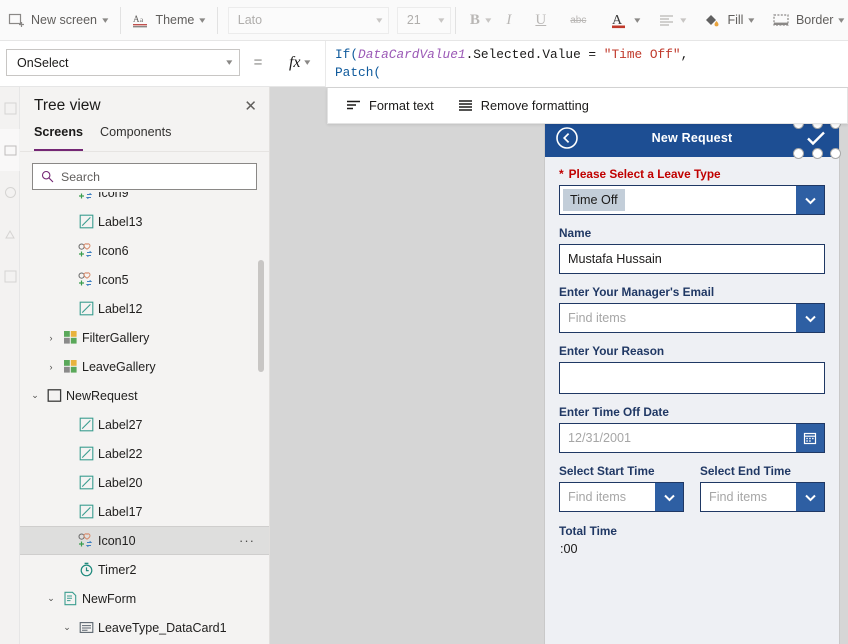  What do you see at coordinates (347, 54) in the screenshot?
I see `formula-token-if: If(` at bounding box center [347, 54].